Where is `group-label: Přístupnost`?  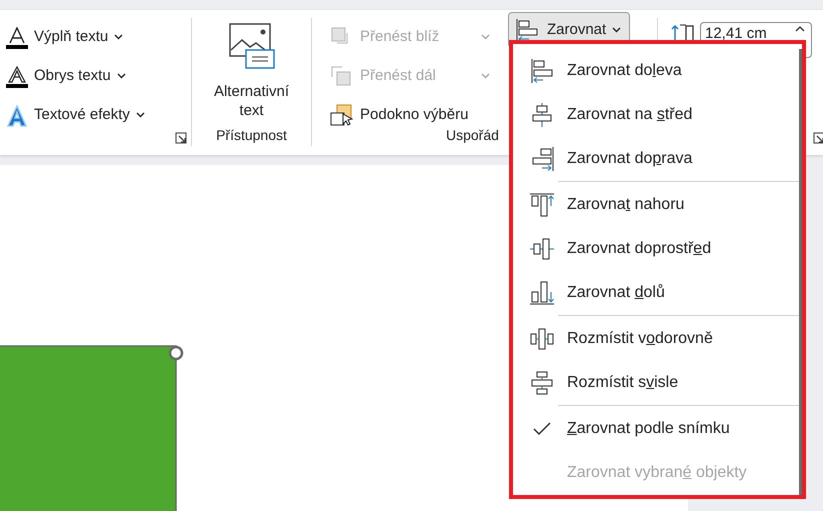 group-label: Přístupnost is located at coordinates (251, 135).